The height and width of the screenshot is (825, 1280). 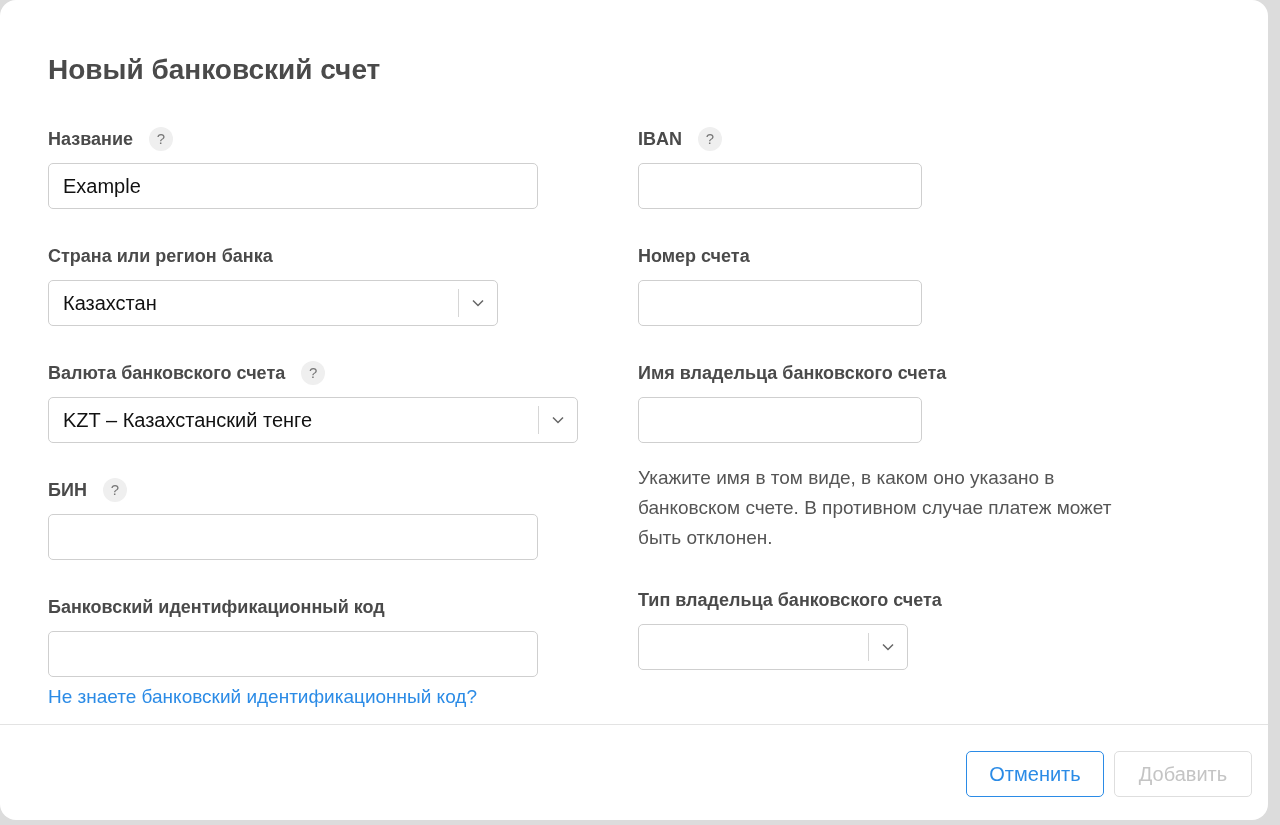 What do you see at coordinates (215, 70) in the screenshot?
I see `dialog-title: Новый банковский счет` at bounding box center [215, 70].